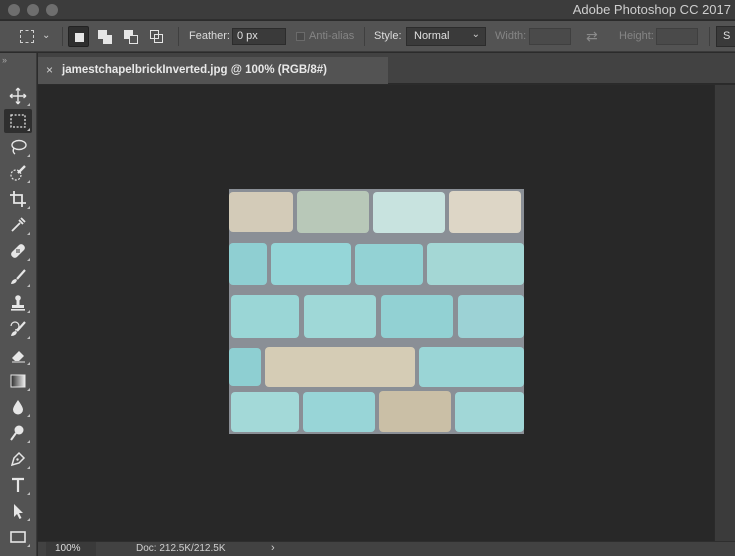  What do you see at coordinates (71, 549) in the screenshot?
I see `zoom-level-field: 100%` at bounding box center [71, 549].